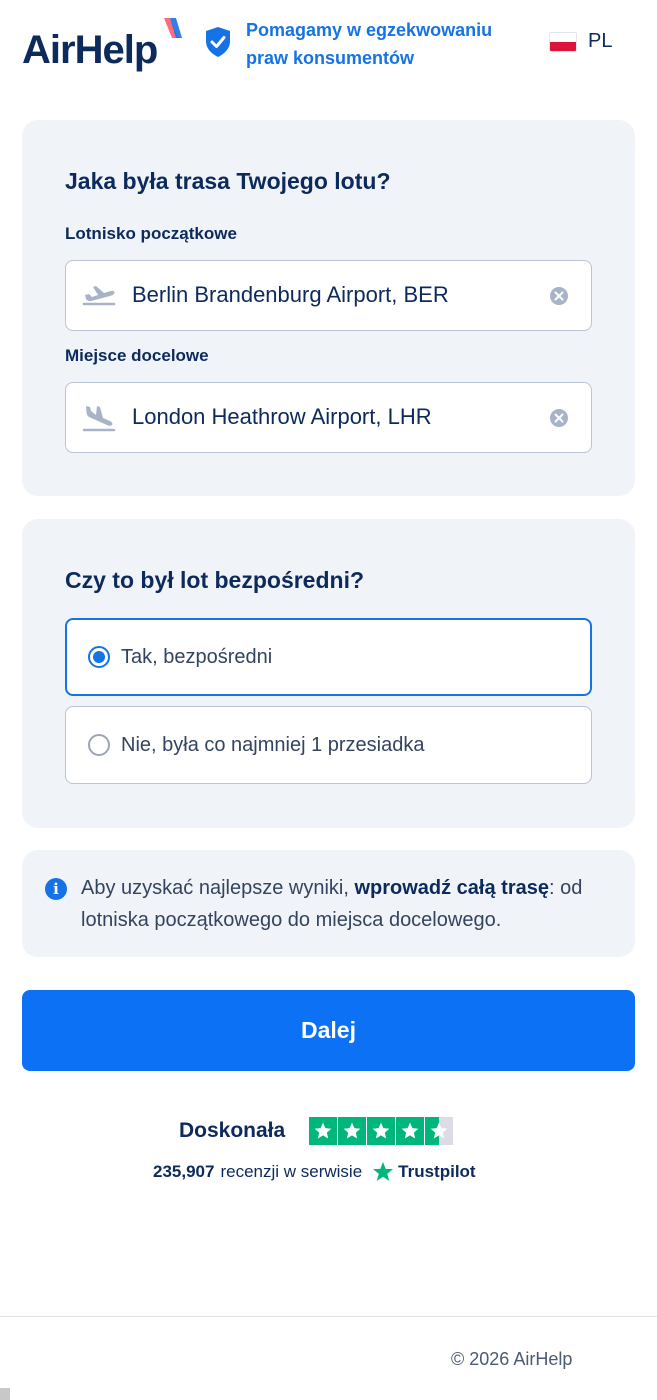 This screenshot has width=657, height=1400. I want to click on continue-button: Dalej, so click(328, 1030).